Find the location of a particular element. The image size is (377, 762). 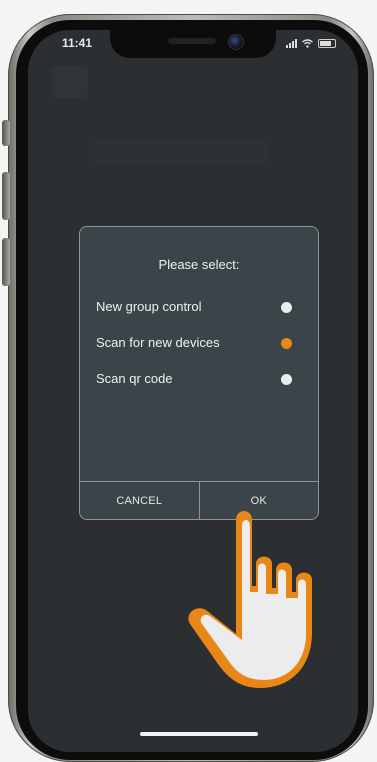

dialog-button-bar: CANCEL OK is located at coordinates (199, 500).